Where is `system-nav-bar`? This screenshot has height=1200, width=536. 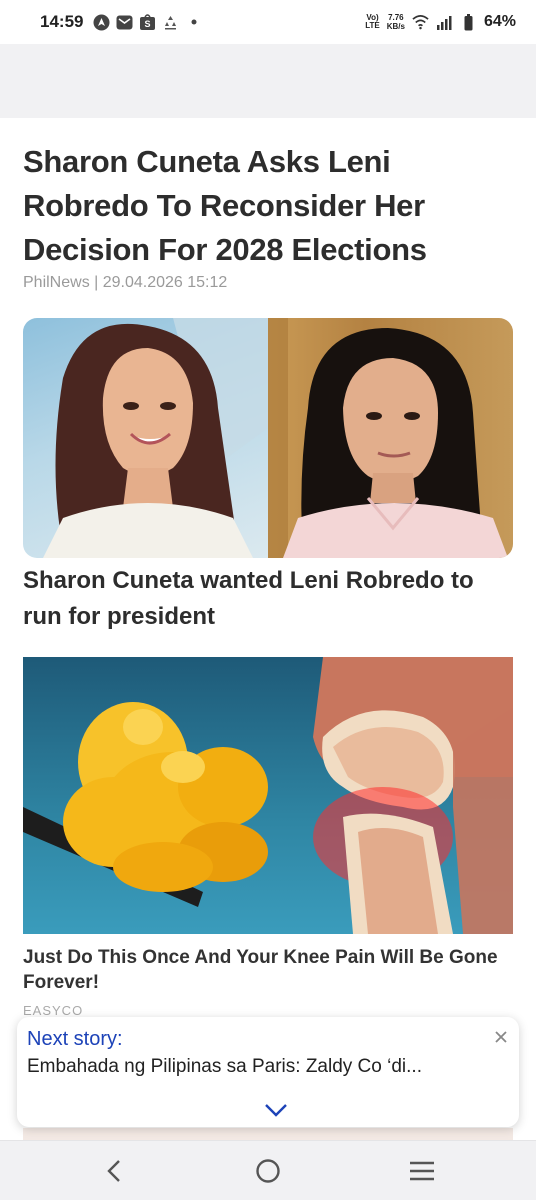 system-nav-bar is located at coordinates (268, 1170).